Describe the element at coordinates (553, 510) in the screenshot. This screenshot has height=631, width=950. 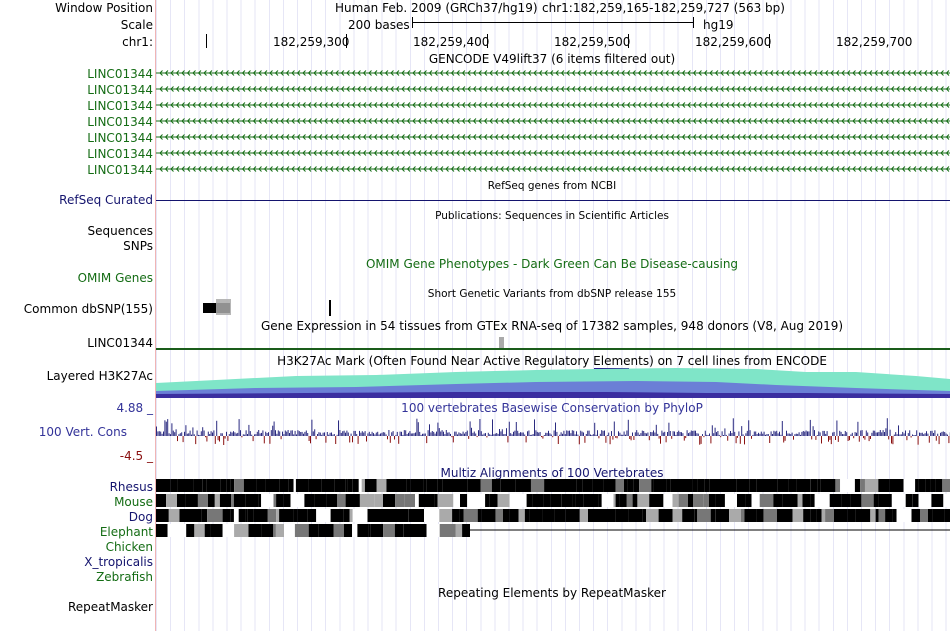
I see `multiz-alignment-blocks` at that location.